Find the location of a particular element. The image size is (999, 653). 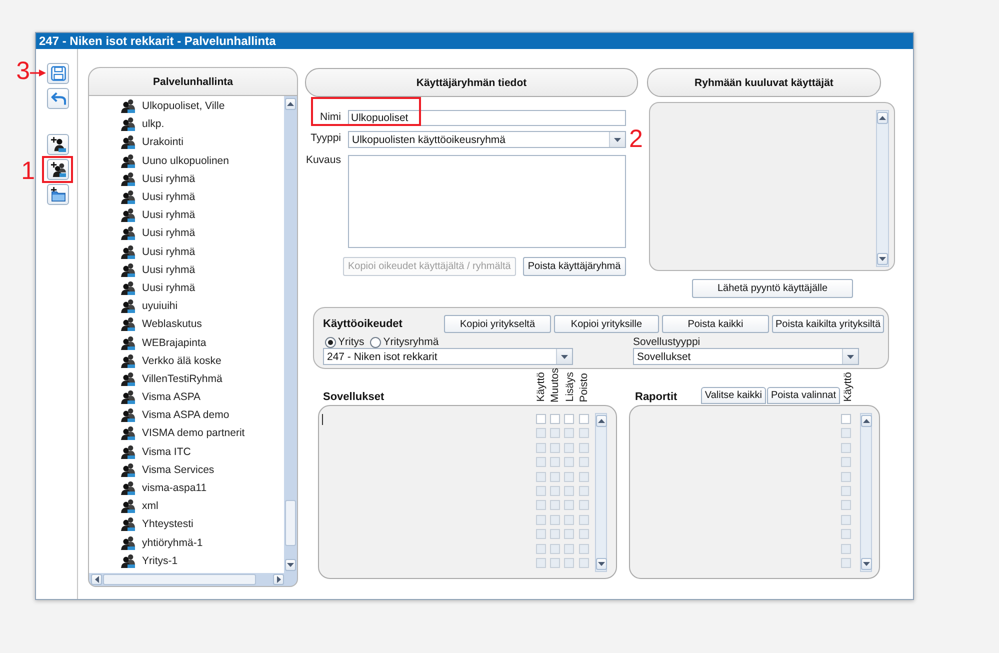

dropdown: 247 - Niken isot rekkarit is located at coordinates (448, 356).